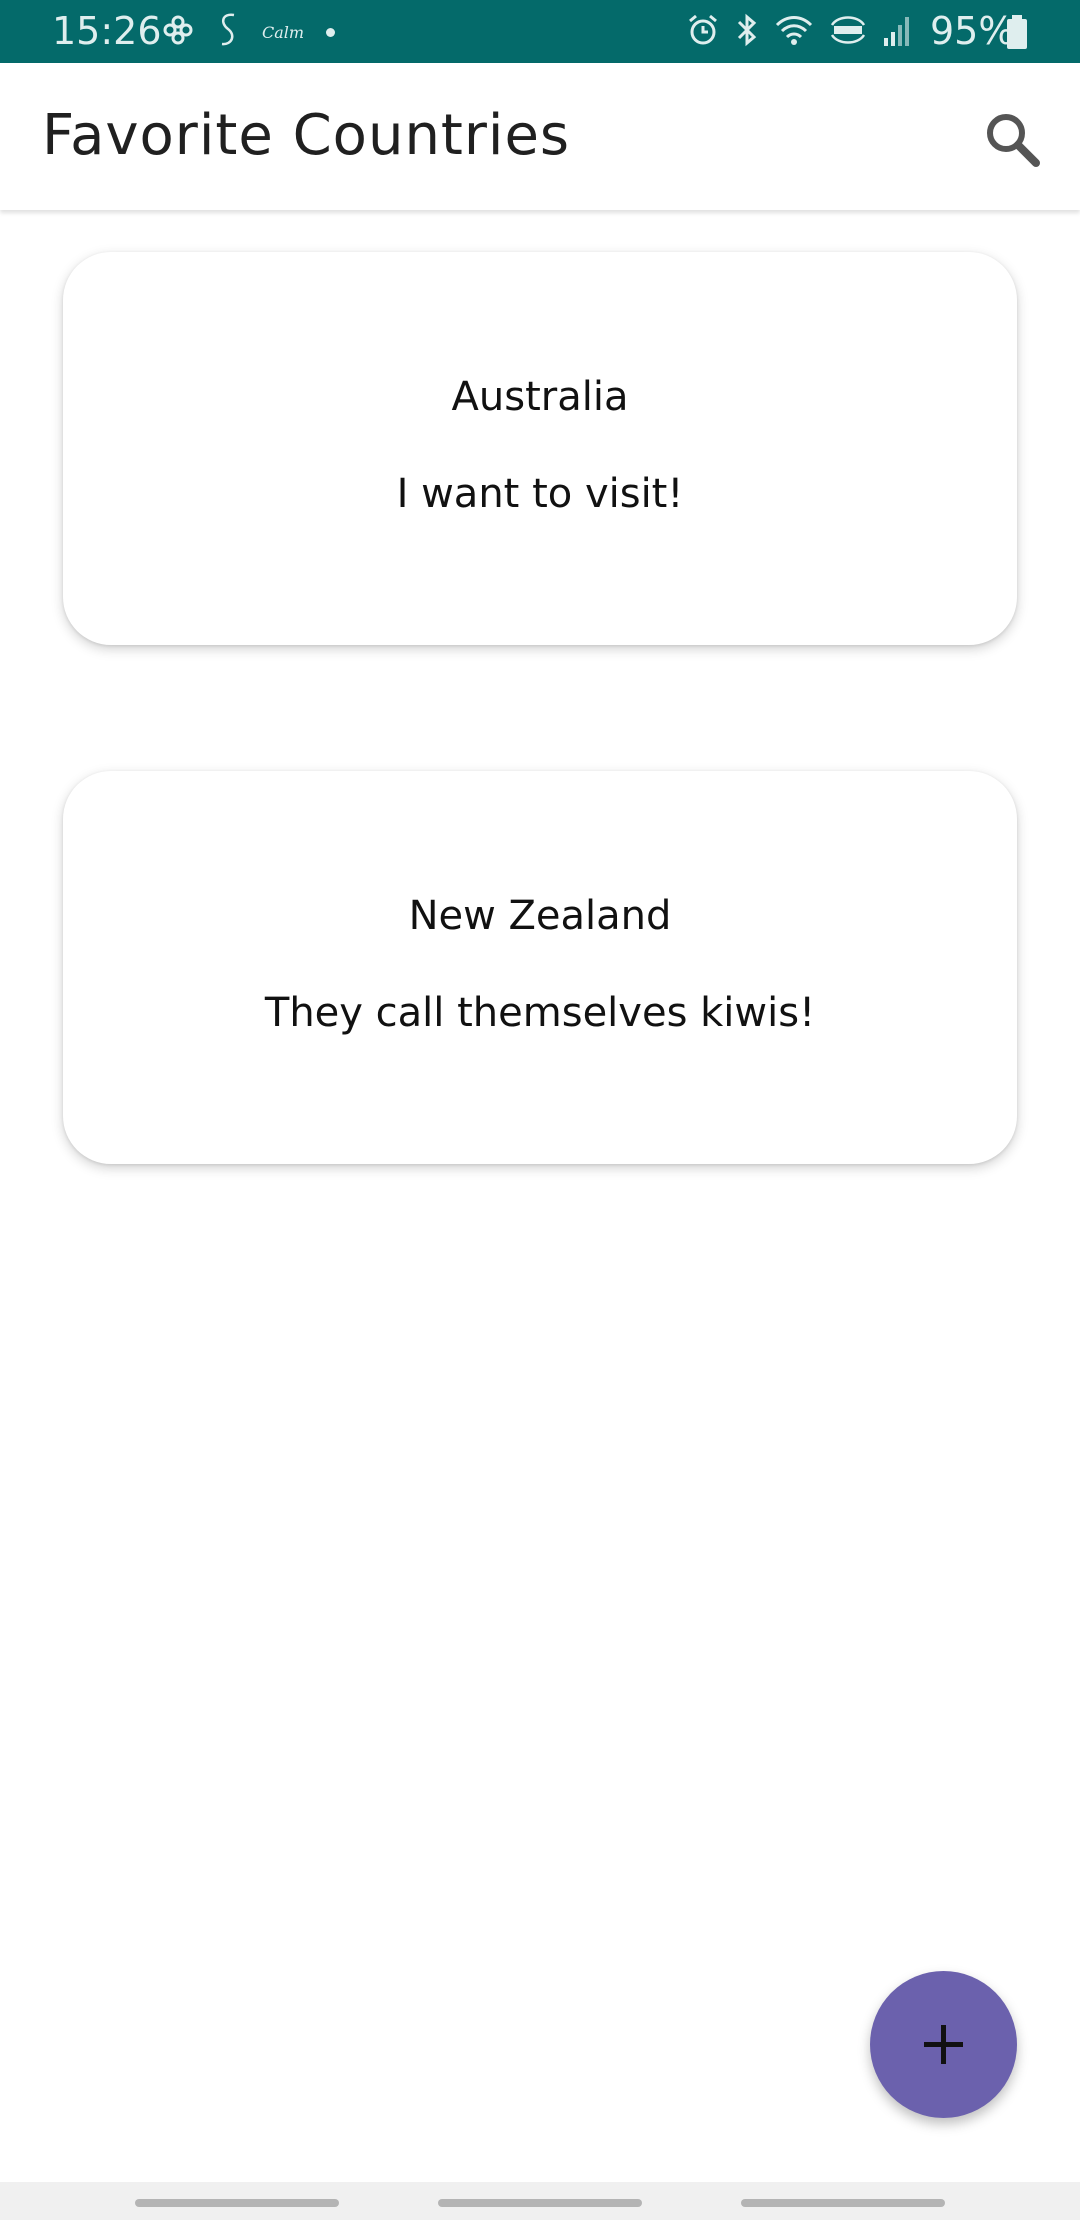  I want to click on navigation-bar, so click(540, 2201).